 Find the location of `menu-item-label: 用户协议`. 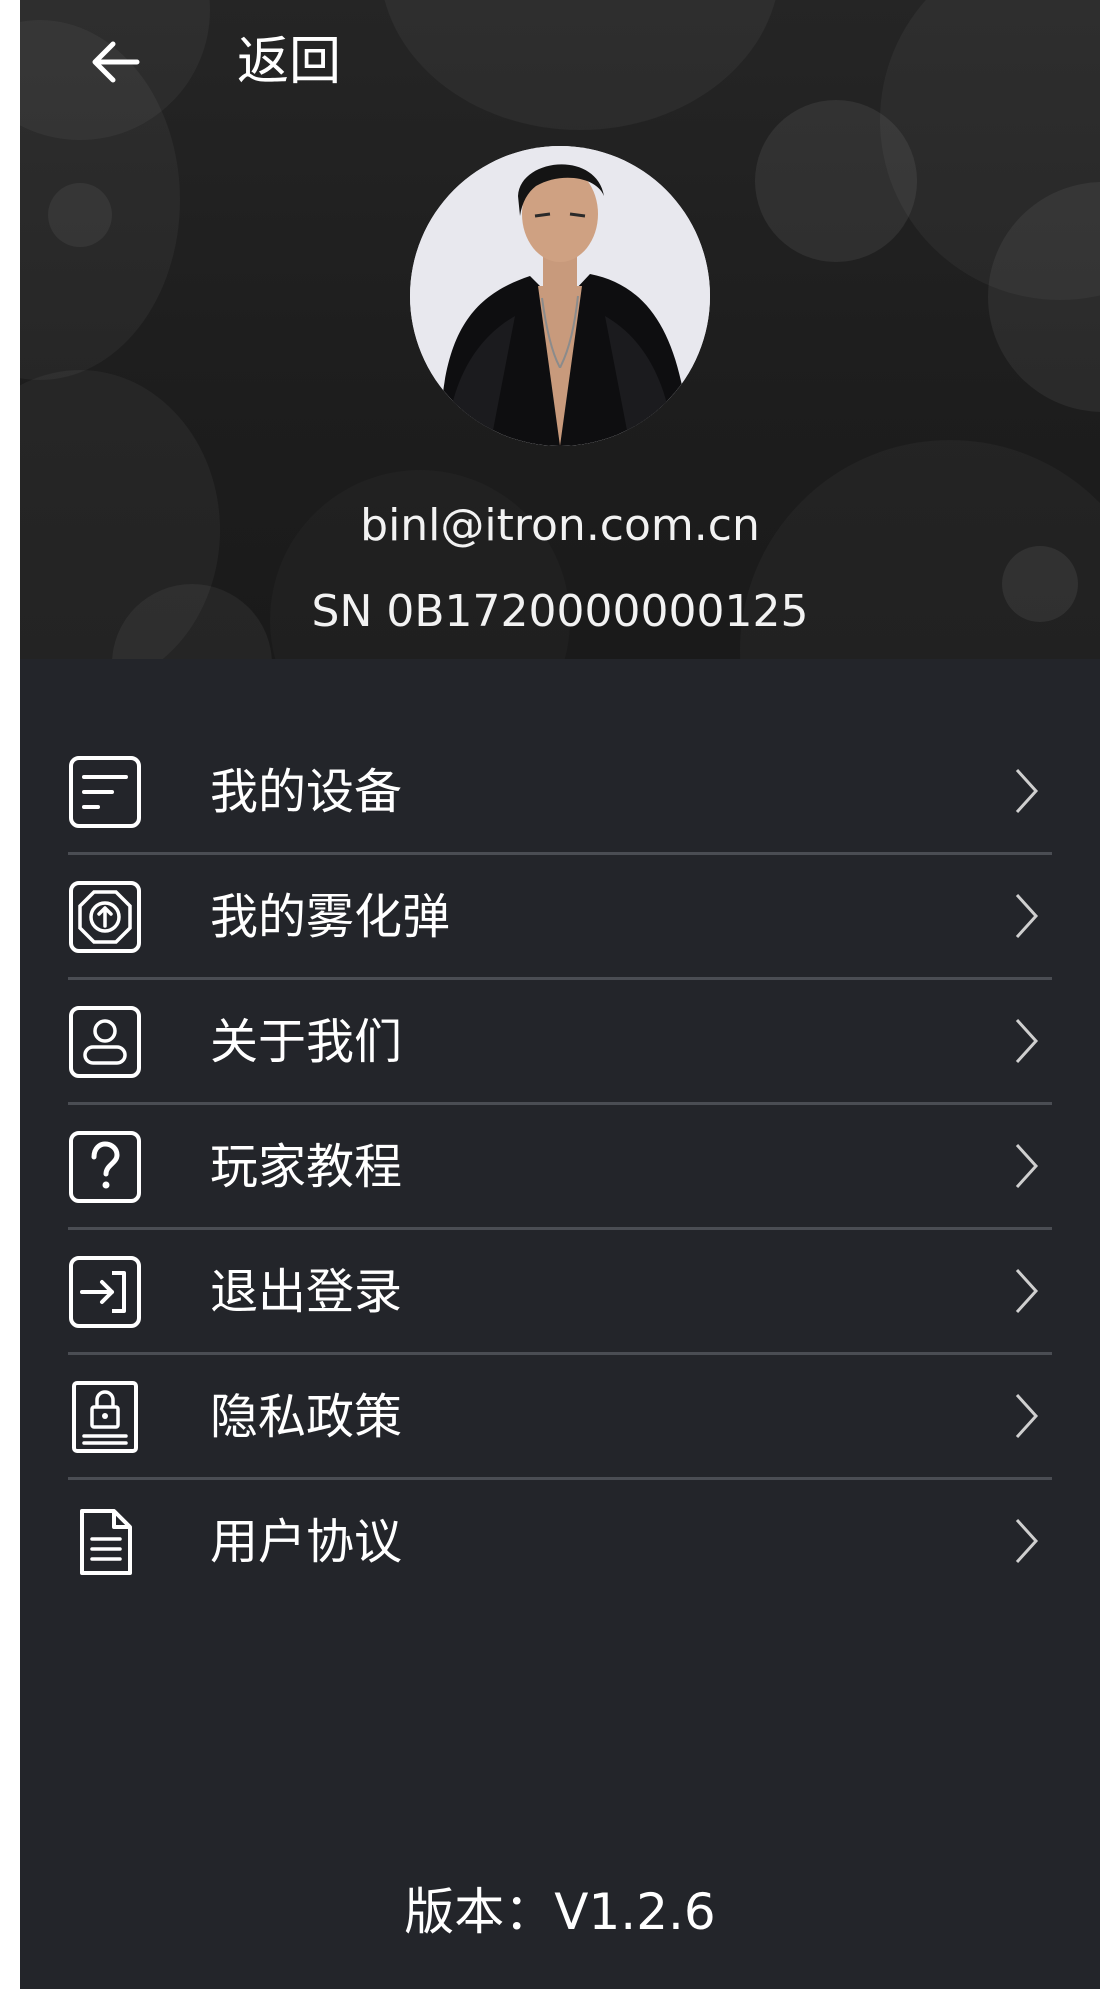

menu-item-label: 用户协议 is located at coordinates (306, 1542).